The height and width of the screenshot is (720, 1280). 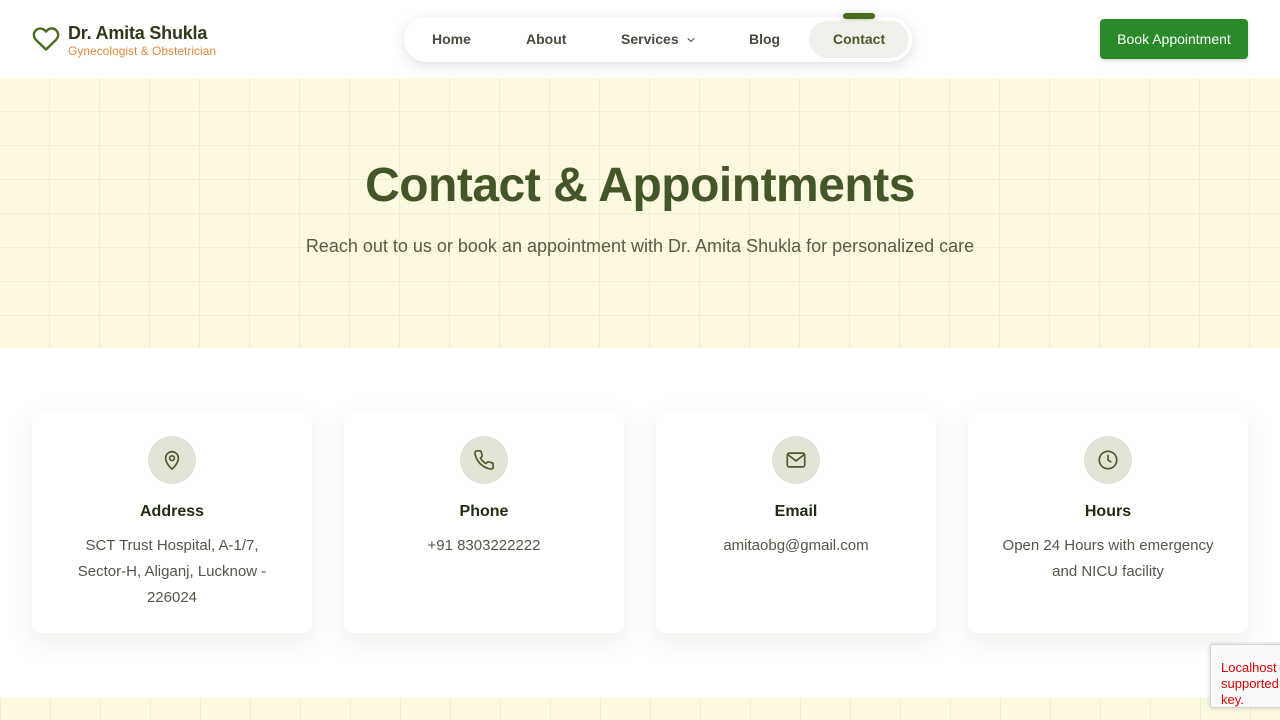 What do you see at coordinates (172, 511) in the screenshot?
I see `card-title: Address` at bounding box center [172, 511].